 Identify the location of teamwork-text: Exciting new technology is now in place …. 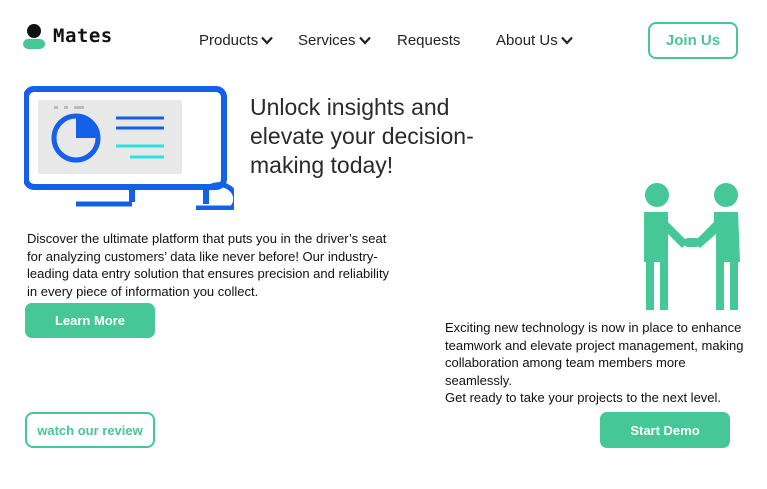
(594, 354).